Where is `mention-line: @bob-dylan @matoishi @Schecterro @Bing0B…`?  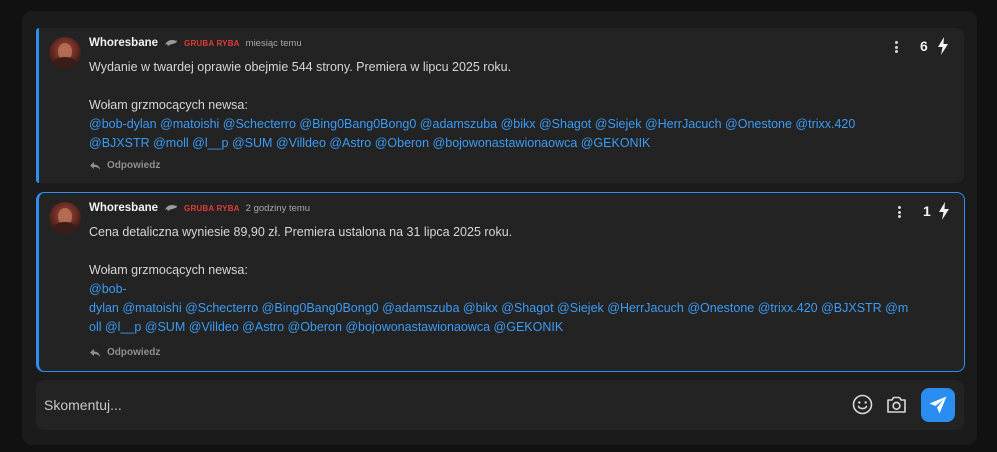
mention-line: @bob-dylan @matoishi @Schecterro @Bing0B… is located at coordinates (524, 124).